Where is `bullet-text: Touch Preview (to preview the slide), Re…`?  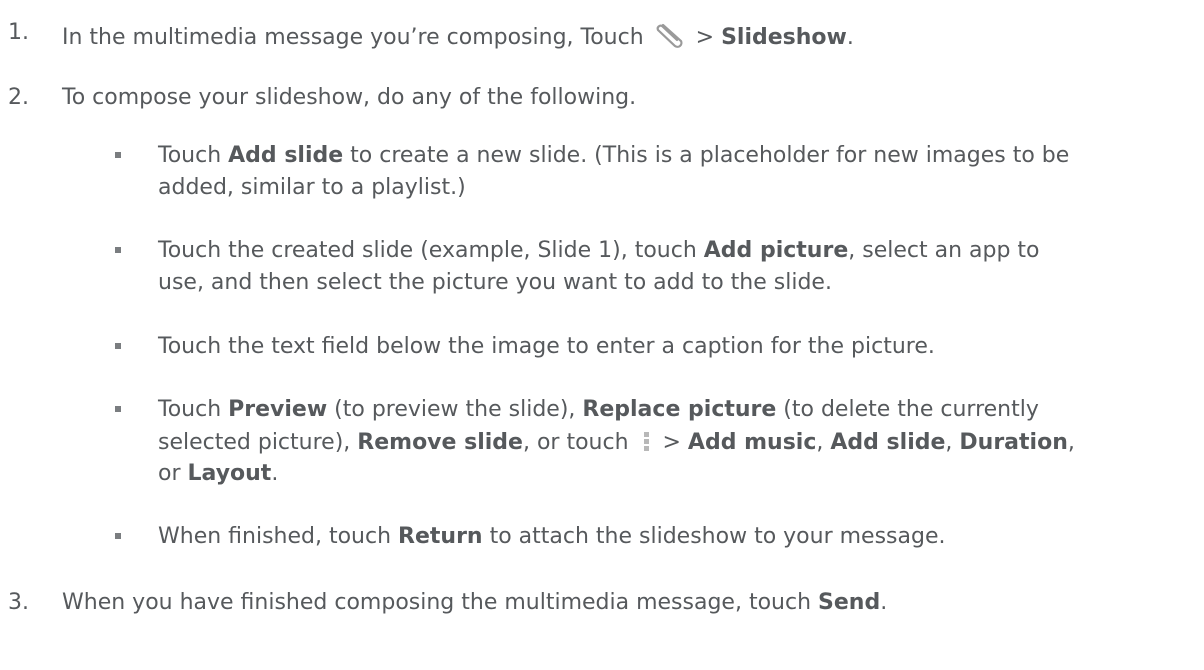
bullet-text: Touch Preview (to preview the slide), Re… is located at coordinates (598, 409).